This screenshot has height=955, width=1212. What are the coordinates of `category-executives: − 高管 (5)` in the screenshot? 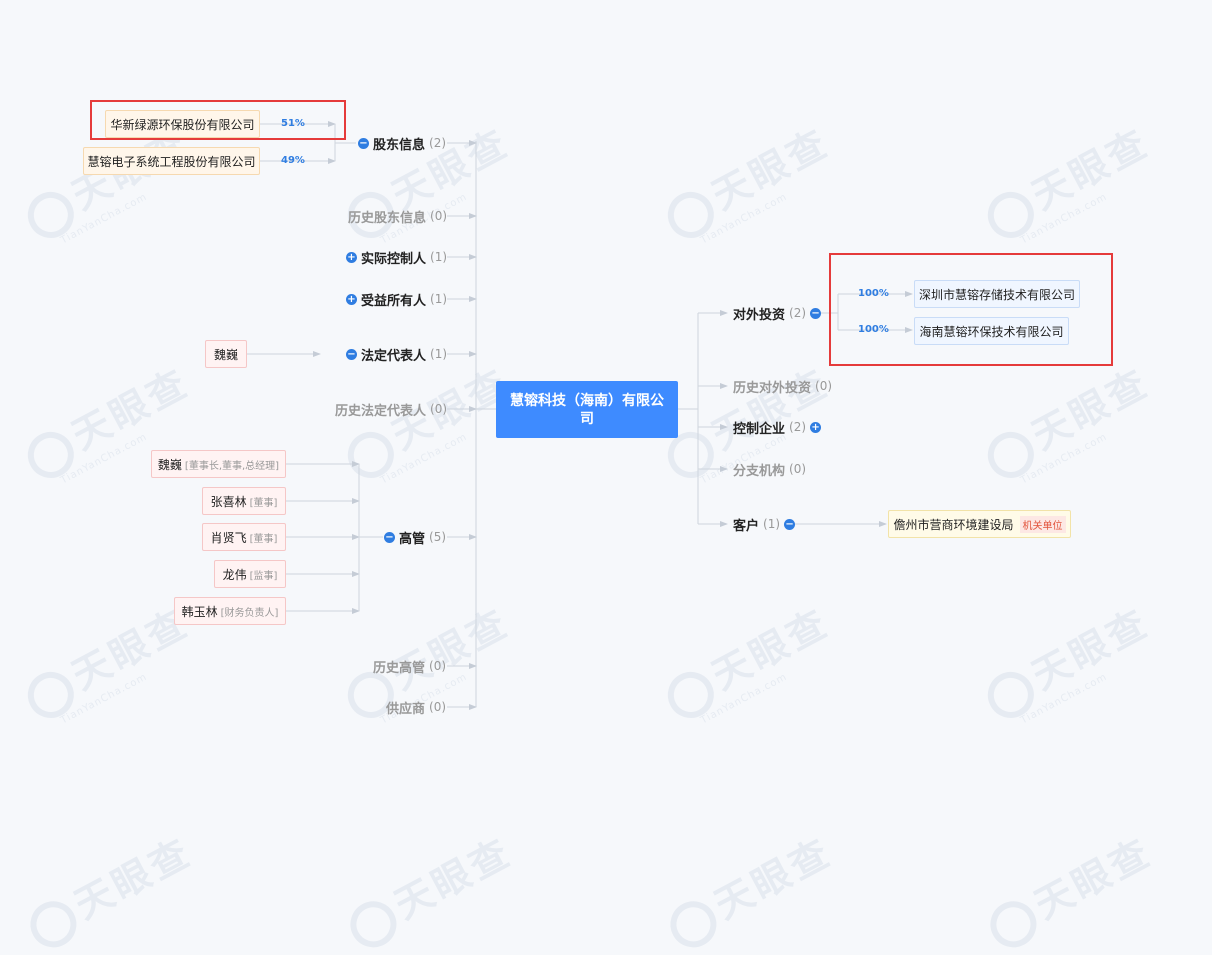 It's located at (415, 537).